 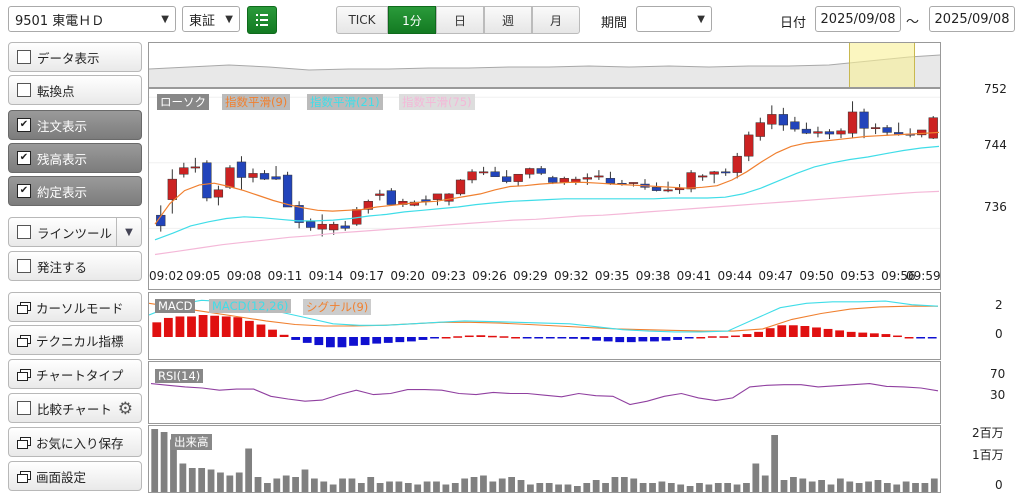 What do you see at coordinates (285, 276) in the screenshot?
I see `x-tick-label: 09:11` at bounding box center [285, 276].